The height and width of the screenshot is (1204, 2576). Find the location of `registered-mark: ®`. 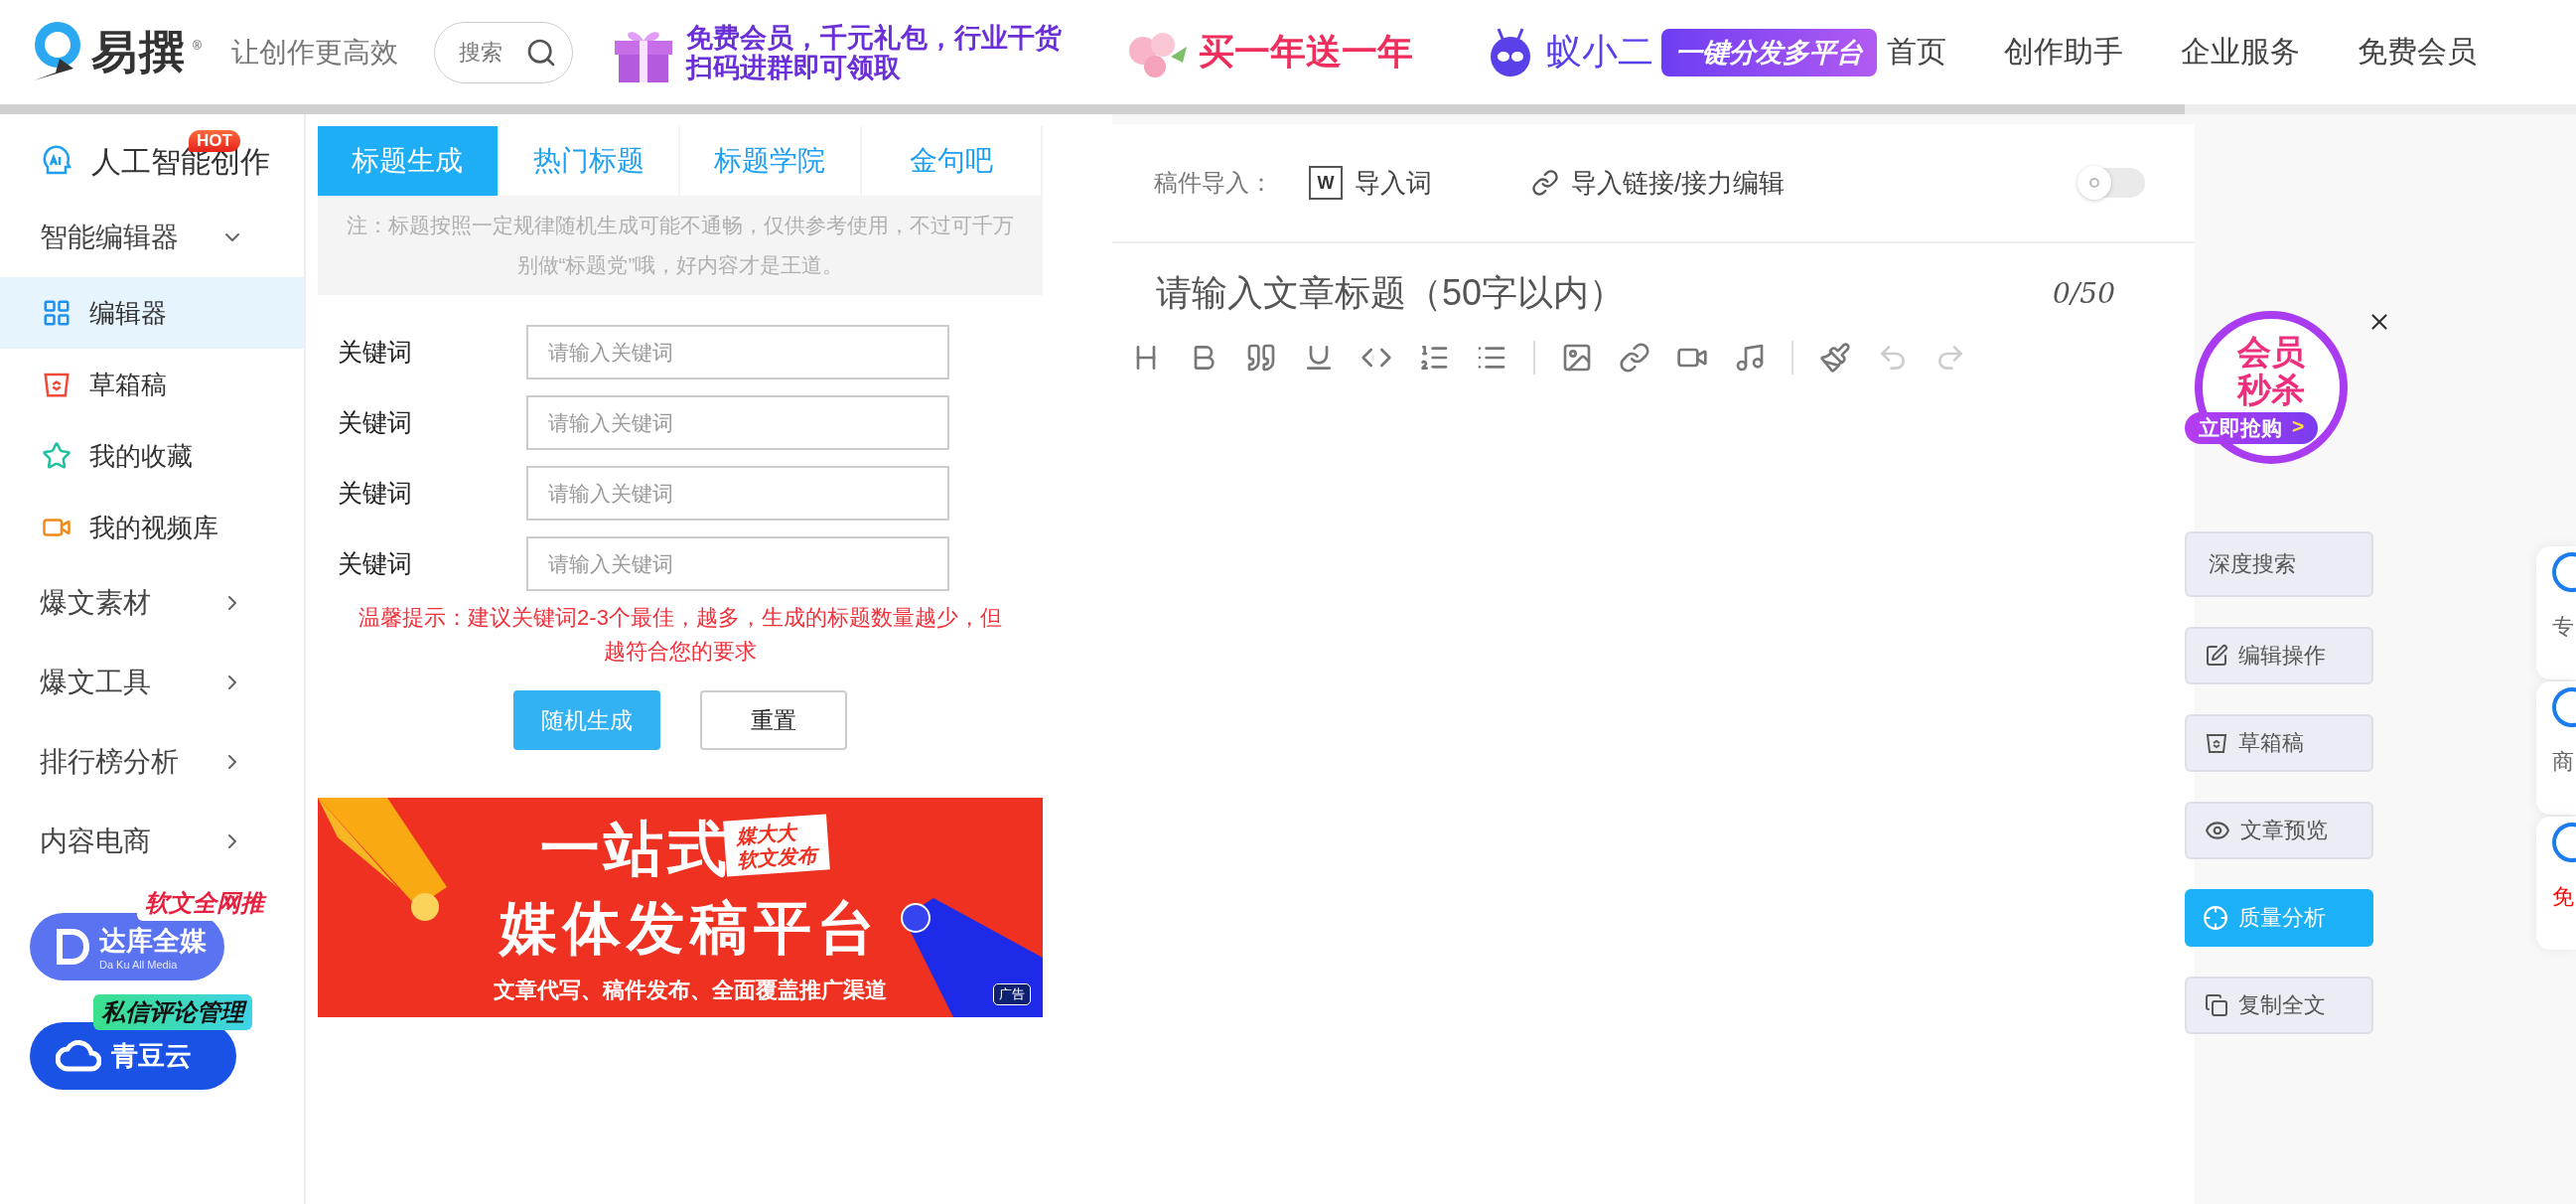

registered-mark: ® is located at coordinates (197, 46).